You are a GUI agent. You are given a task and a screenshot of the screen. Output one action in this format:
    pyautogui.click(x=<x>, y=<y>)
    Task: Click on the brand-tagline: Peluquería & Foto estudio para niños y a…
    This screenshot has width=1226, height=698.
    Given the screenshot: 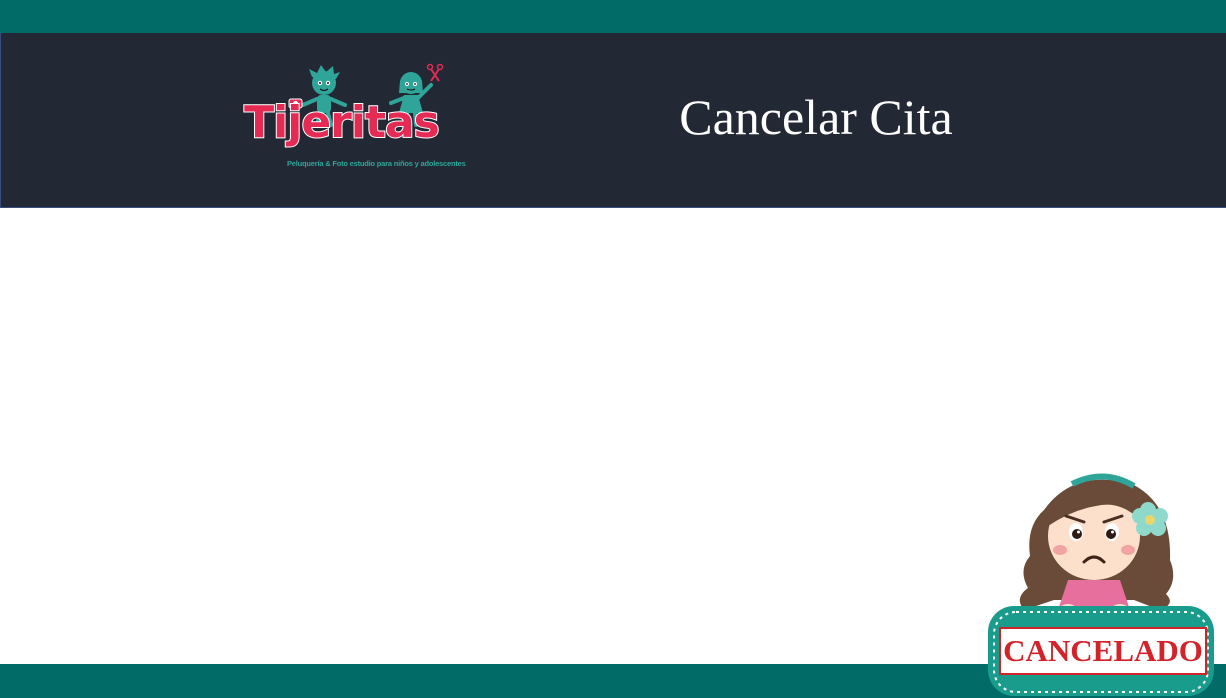 What is the action you would take?
    pyautogui.click(x=376, y=163)
    